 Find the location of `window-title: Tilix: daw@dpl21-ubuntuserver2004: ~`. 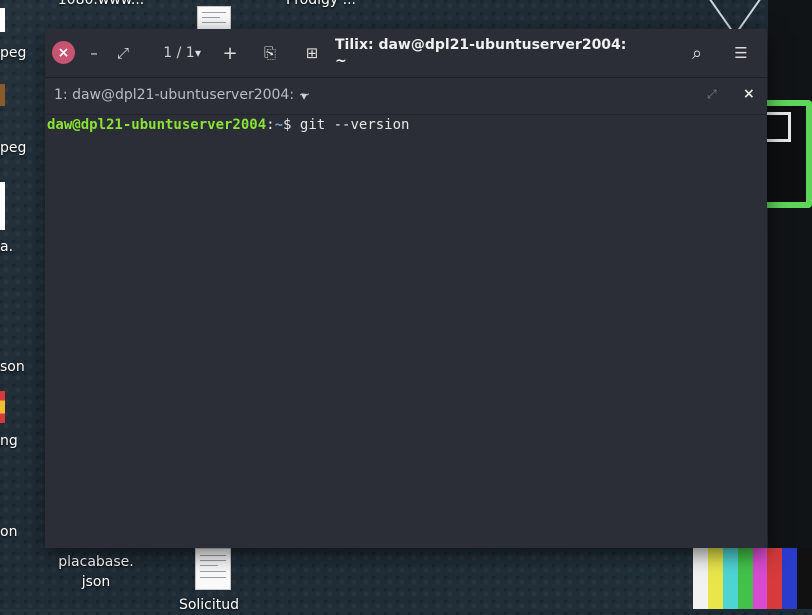

window-title: Tilix: daw@dpl21-ubuntuserver2004: ~ is located at coordinates (481, 53).